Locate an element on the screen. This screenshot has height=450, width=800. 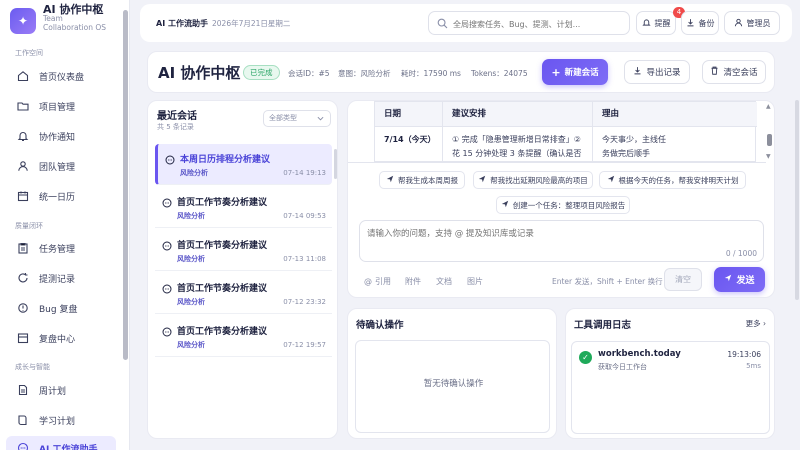
clipboard-icon is located at coordinates (23, 248).